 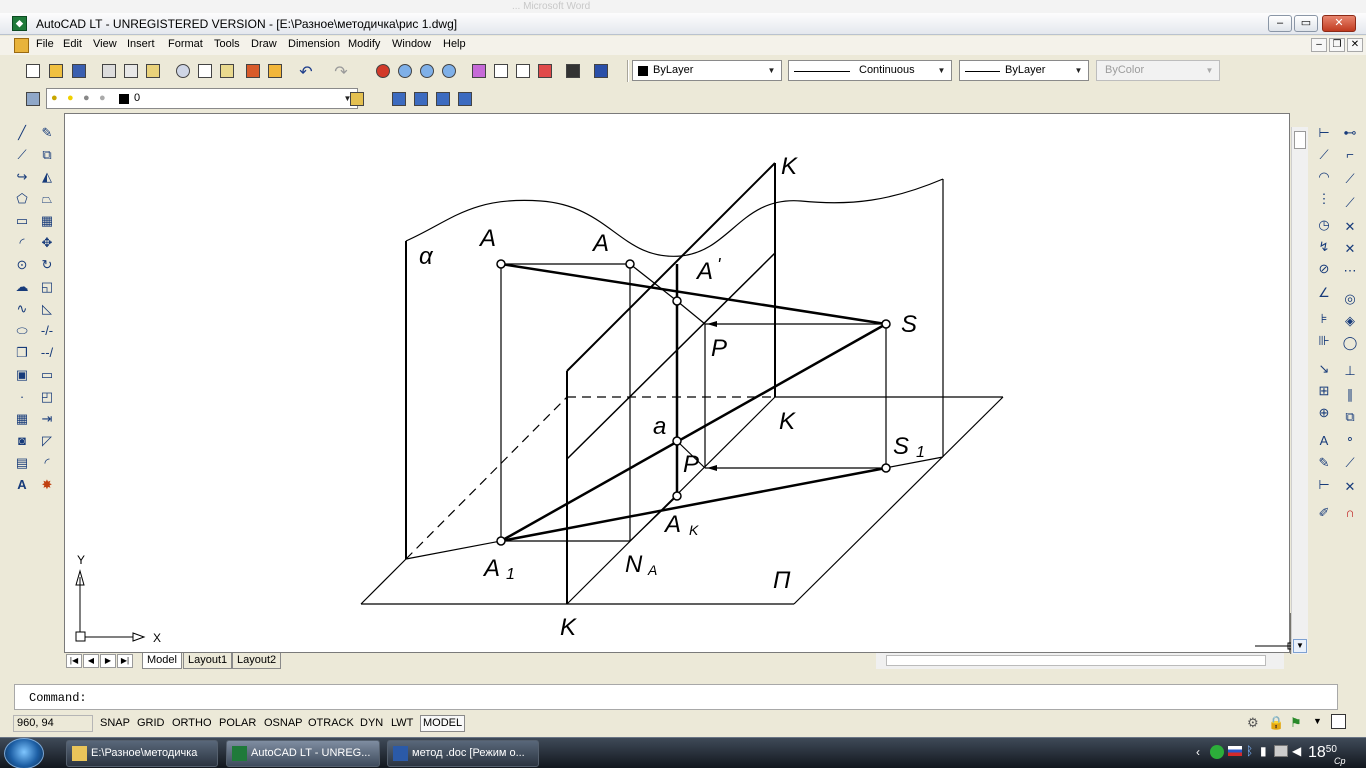 I want to click on menu-view: View, so click(x=105, y=44).